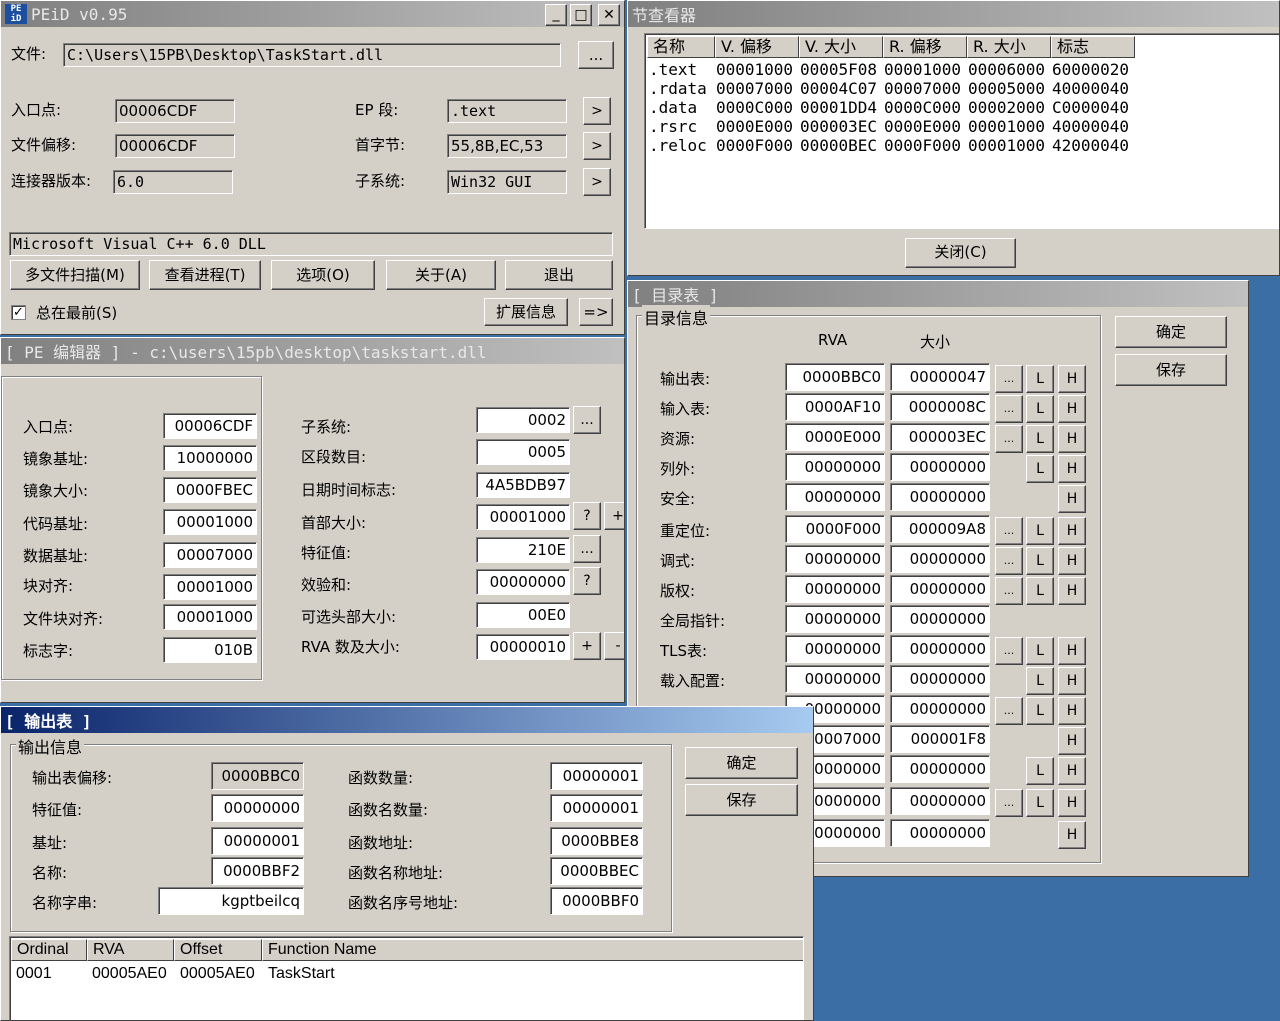 Image resolution: width=1280 pixels, height=1021 pixels. I want to click on directory-size-field: 0000008C, so click(940, 407).